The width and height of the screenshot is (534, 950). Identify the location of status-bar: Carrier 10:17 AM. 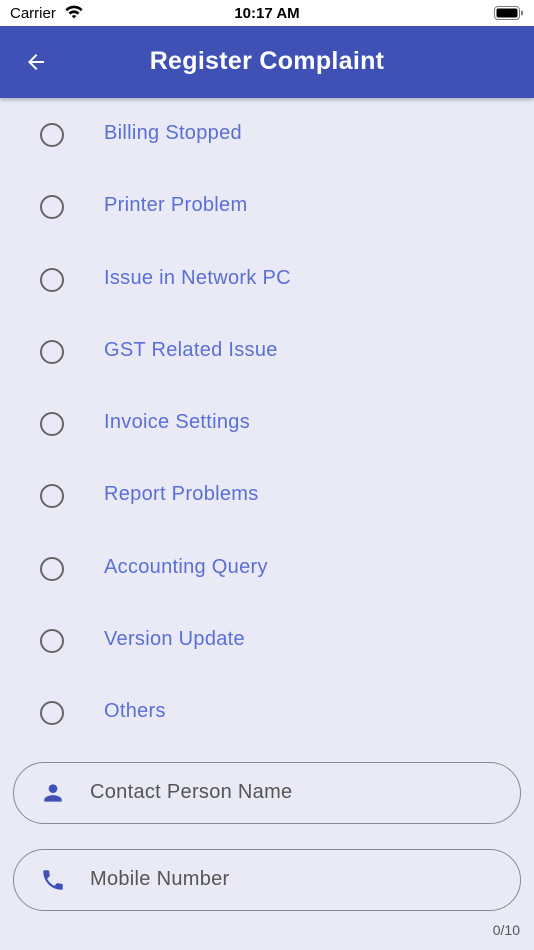
(267, 13).